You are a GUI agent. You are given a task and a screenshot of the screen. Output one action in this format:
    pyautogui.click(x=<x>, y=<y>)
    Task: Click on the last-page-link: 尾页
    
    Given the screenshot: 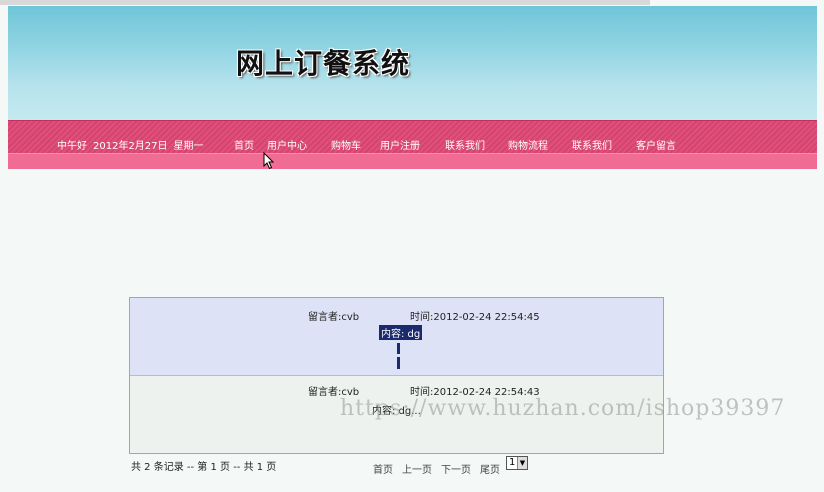 What is the action you would take?
    pyautogui.click(x=490, y=468)
    